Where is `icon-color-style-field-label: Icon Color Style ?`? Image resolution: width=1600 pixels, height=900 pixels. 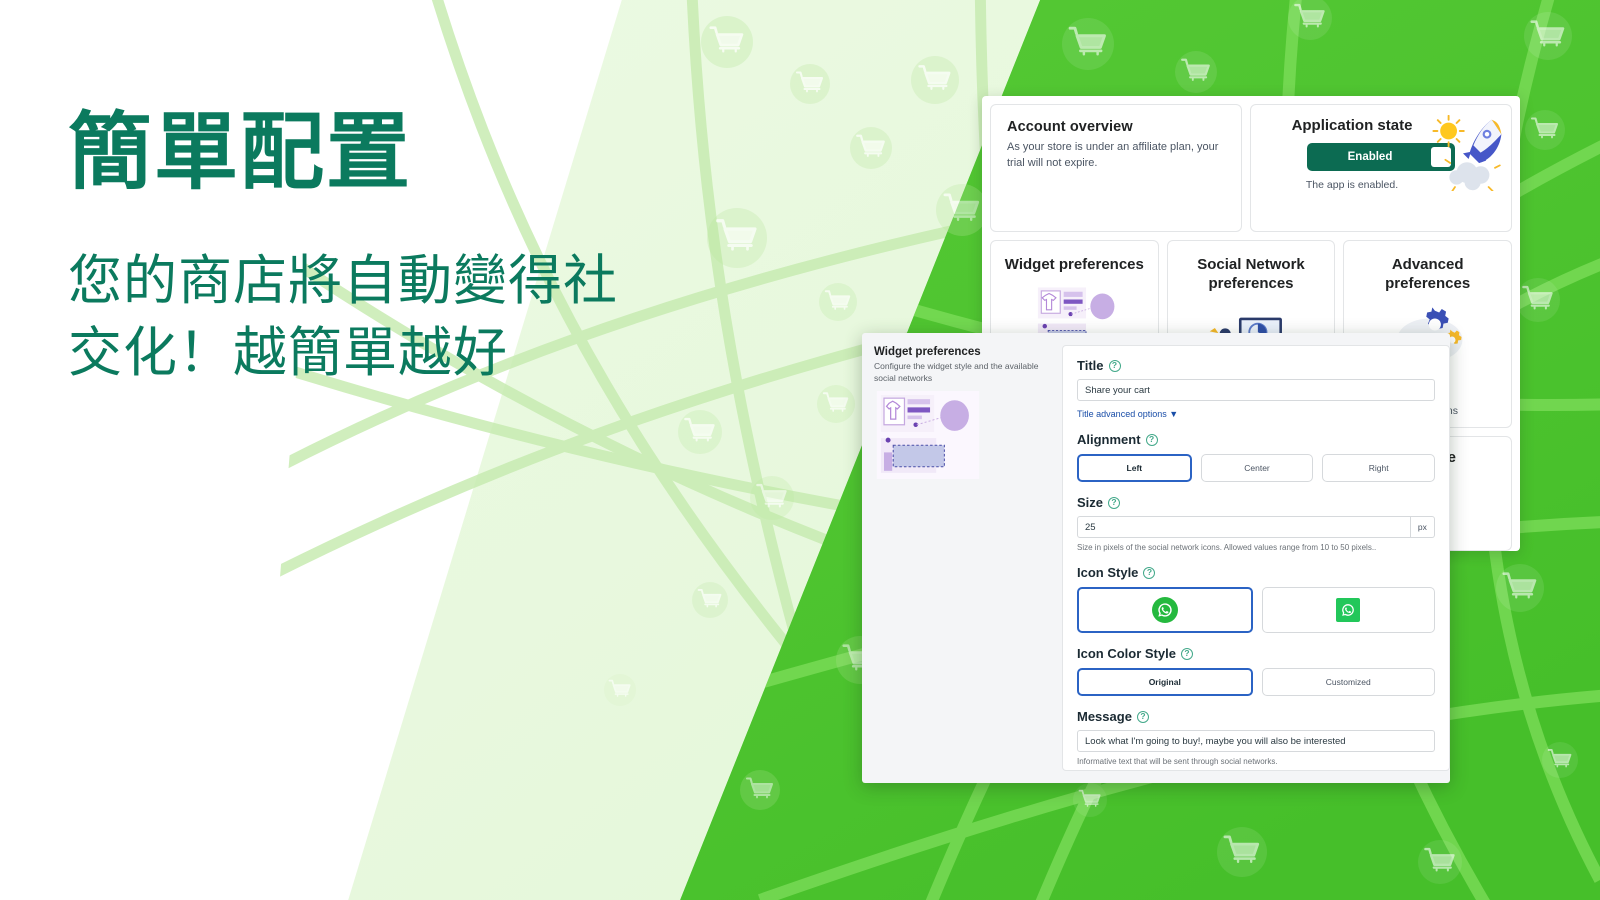
icon-color-style-field-label: Icon Color Style ? is located at coordinates (1256, 653).